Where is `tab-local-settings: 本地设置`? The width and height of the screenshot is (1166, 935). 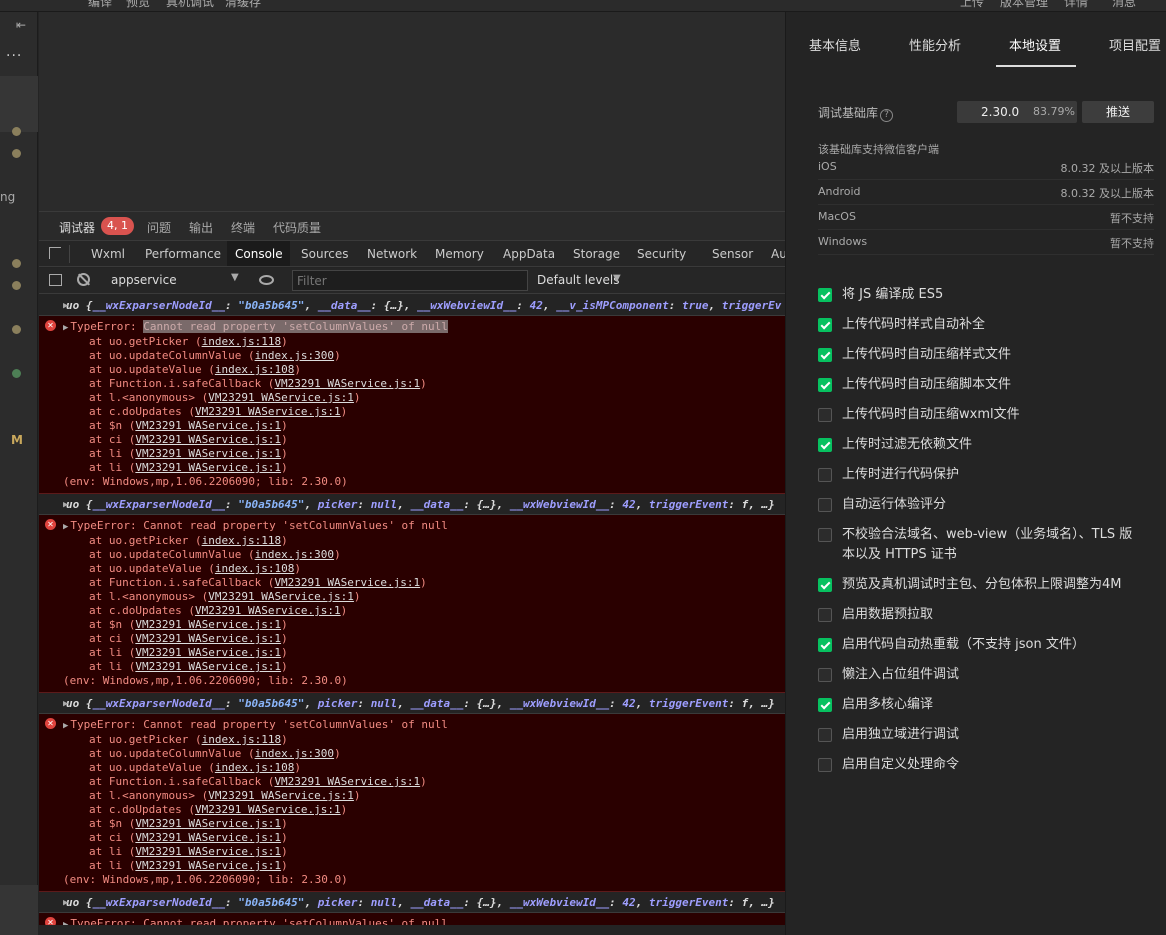
tab-local-settings: 本地设置 is located at coordinates (1035, 44).